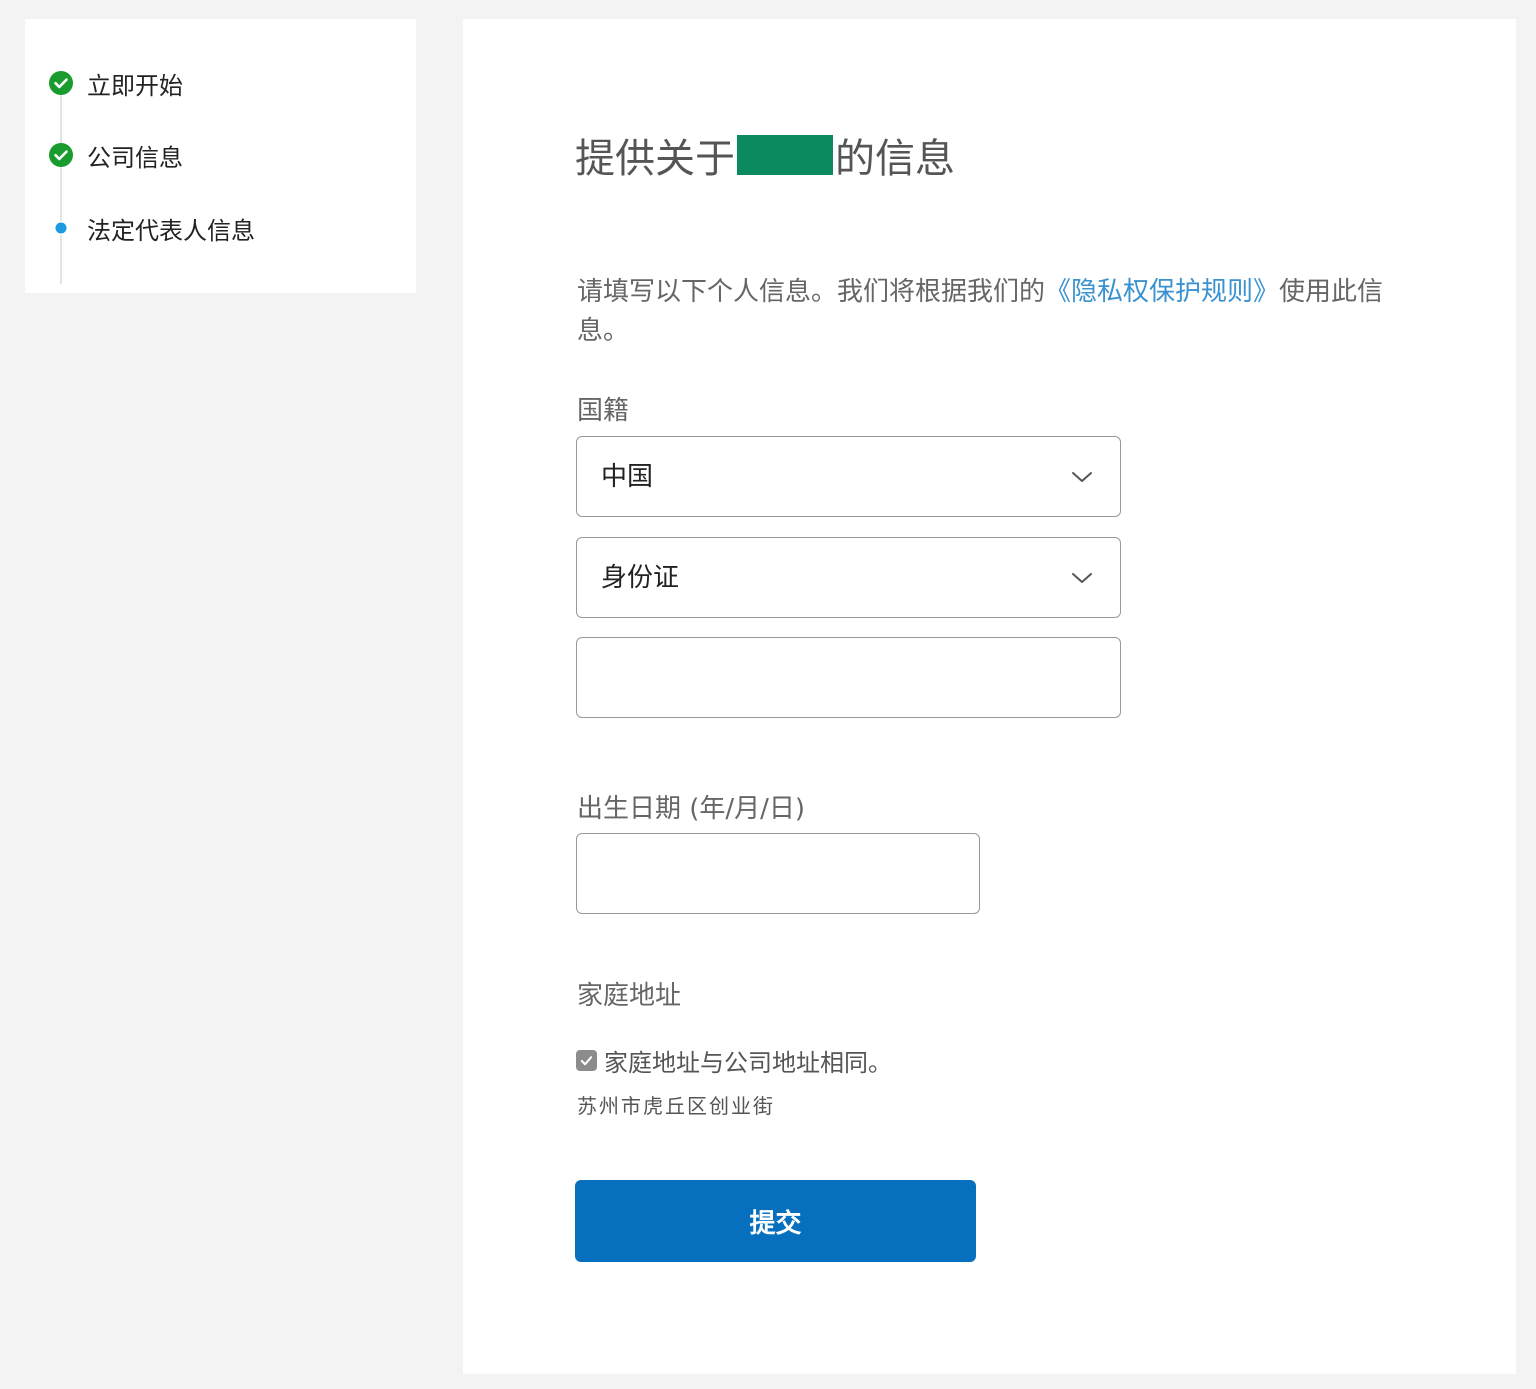  Describe the element at coordinates (748, 1063) in the screenshot. I see `same-address-label: 家庭地址与公司地址相同。` at that location.